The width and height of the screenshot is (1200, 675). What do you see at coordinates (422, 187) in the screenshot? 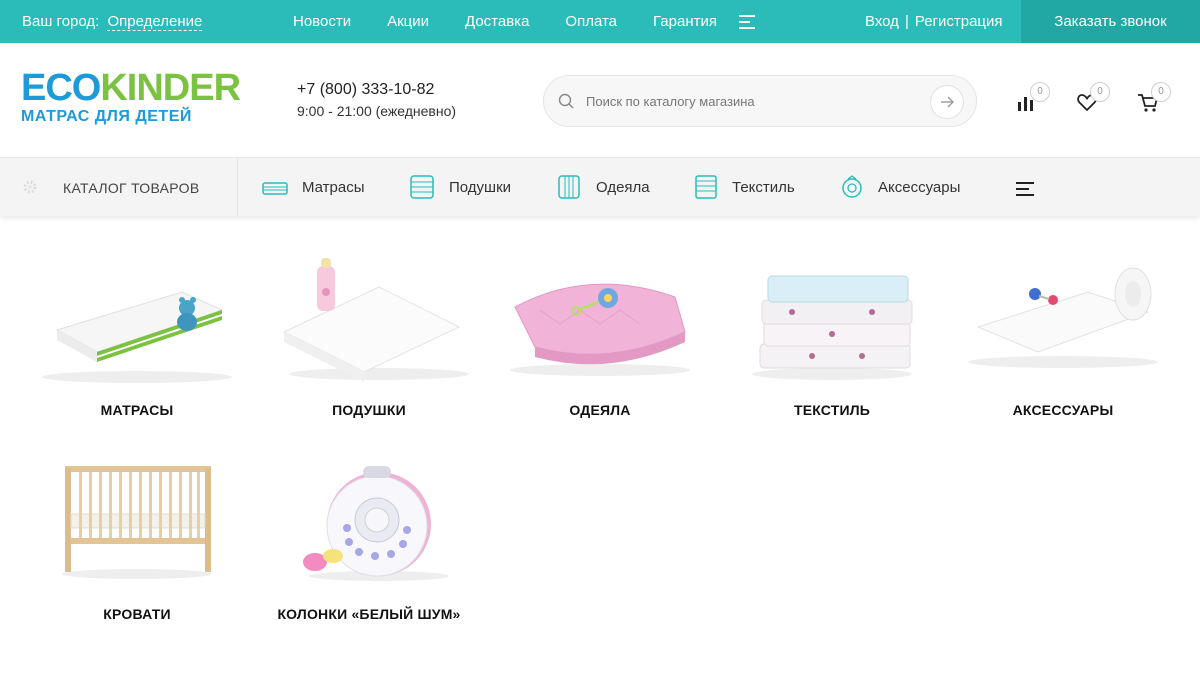
I see `pillow-icon` at bounding box center [422, 187].